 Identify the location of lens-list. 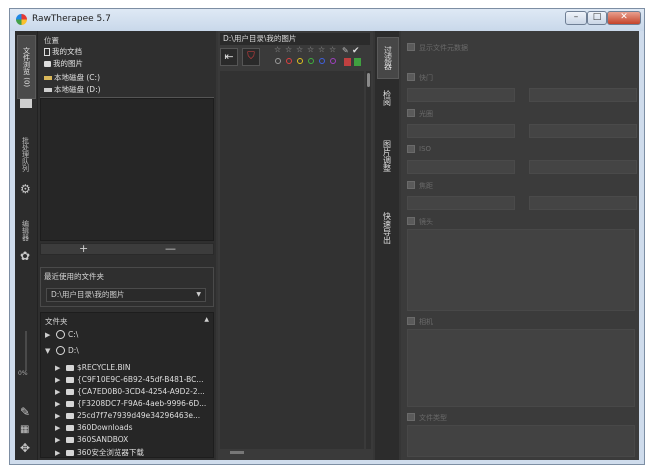
(521, 270).